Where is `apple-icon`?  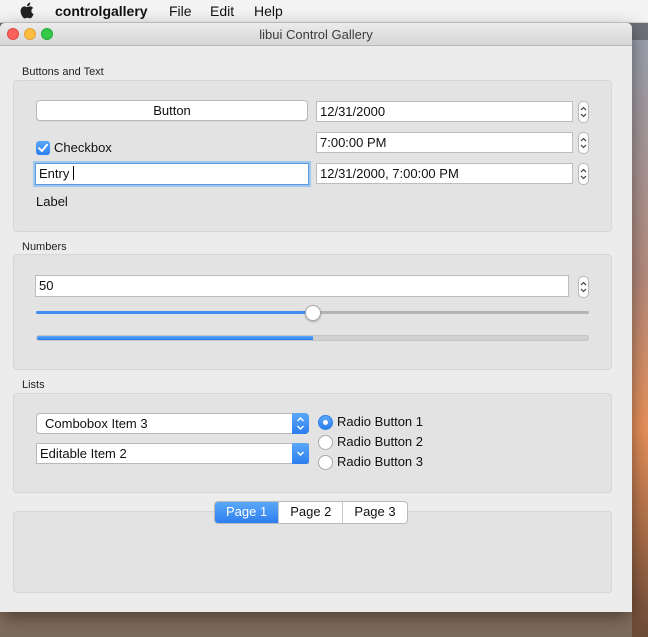 apple-icon is located at coordinates (27, 10).